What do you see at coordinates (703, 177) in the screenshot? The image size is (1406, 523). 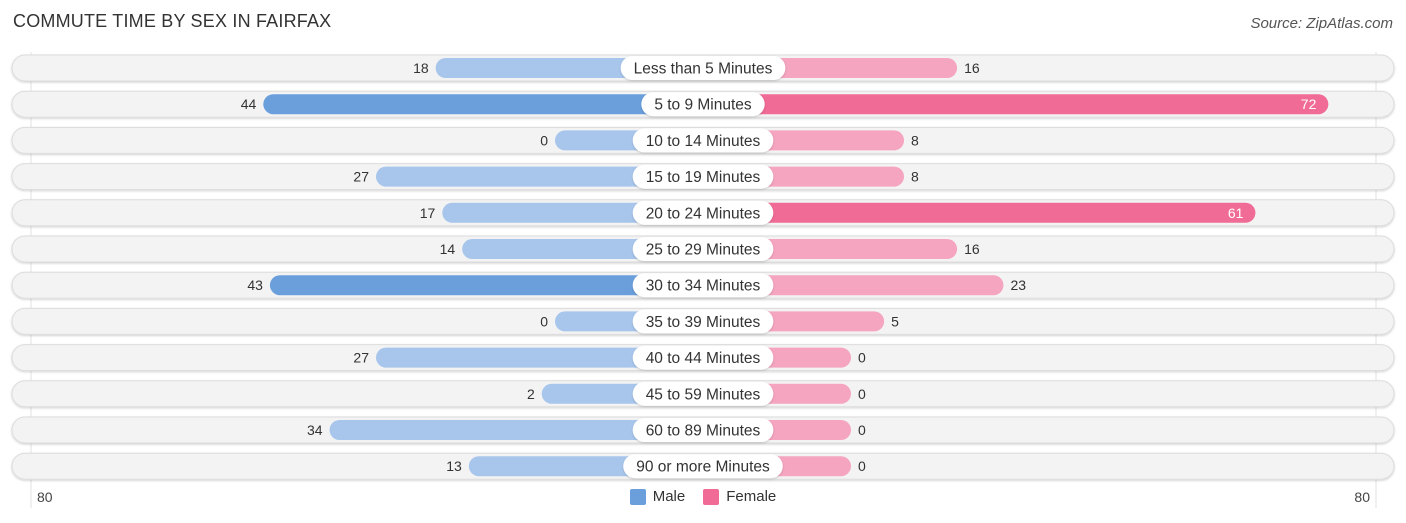 I see `category-label: 15 to 19 Minutes` at bounding box center [703, 177].